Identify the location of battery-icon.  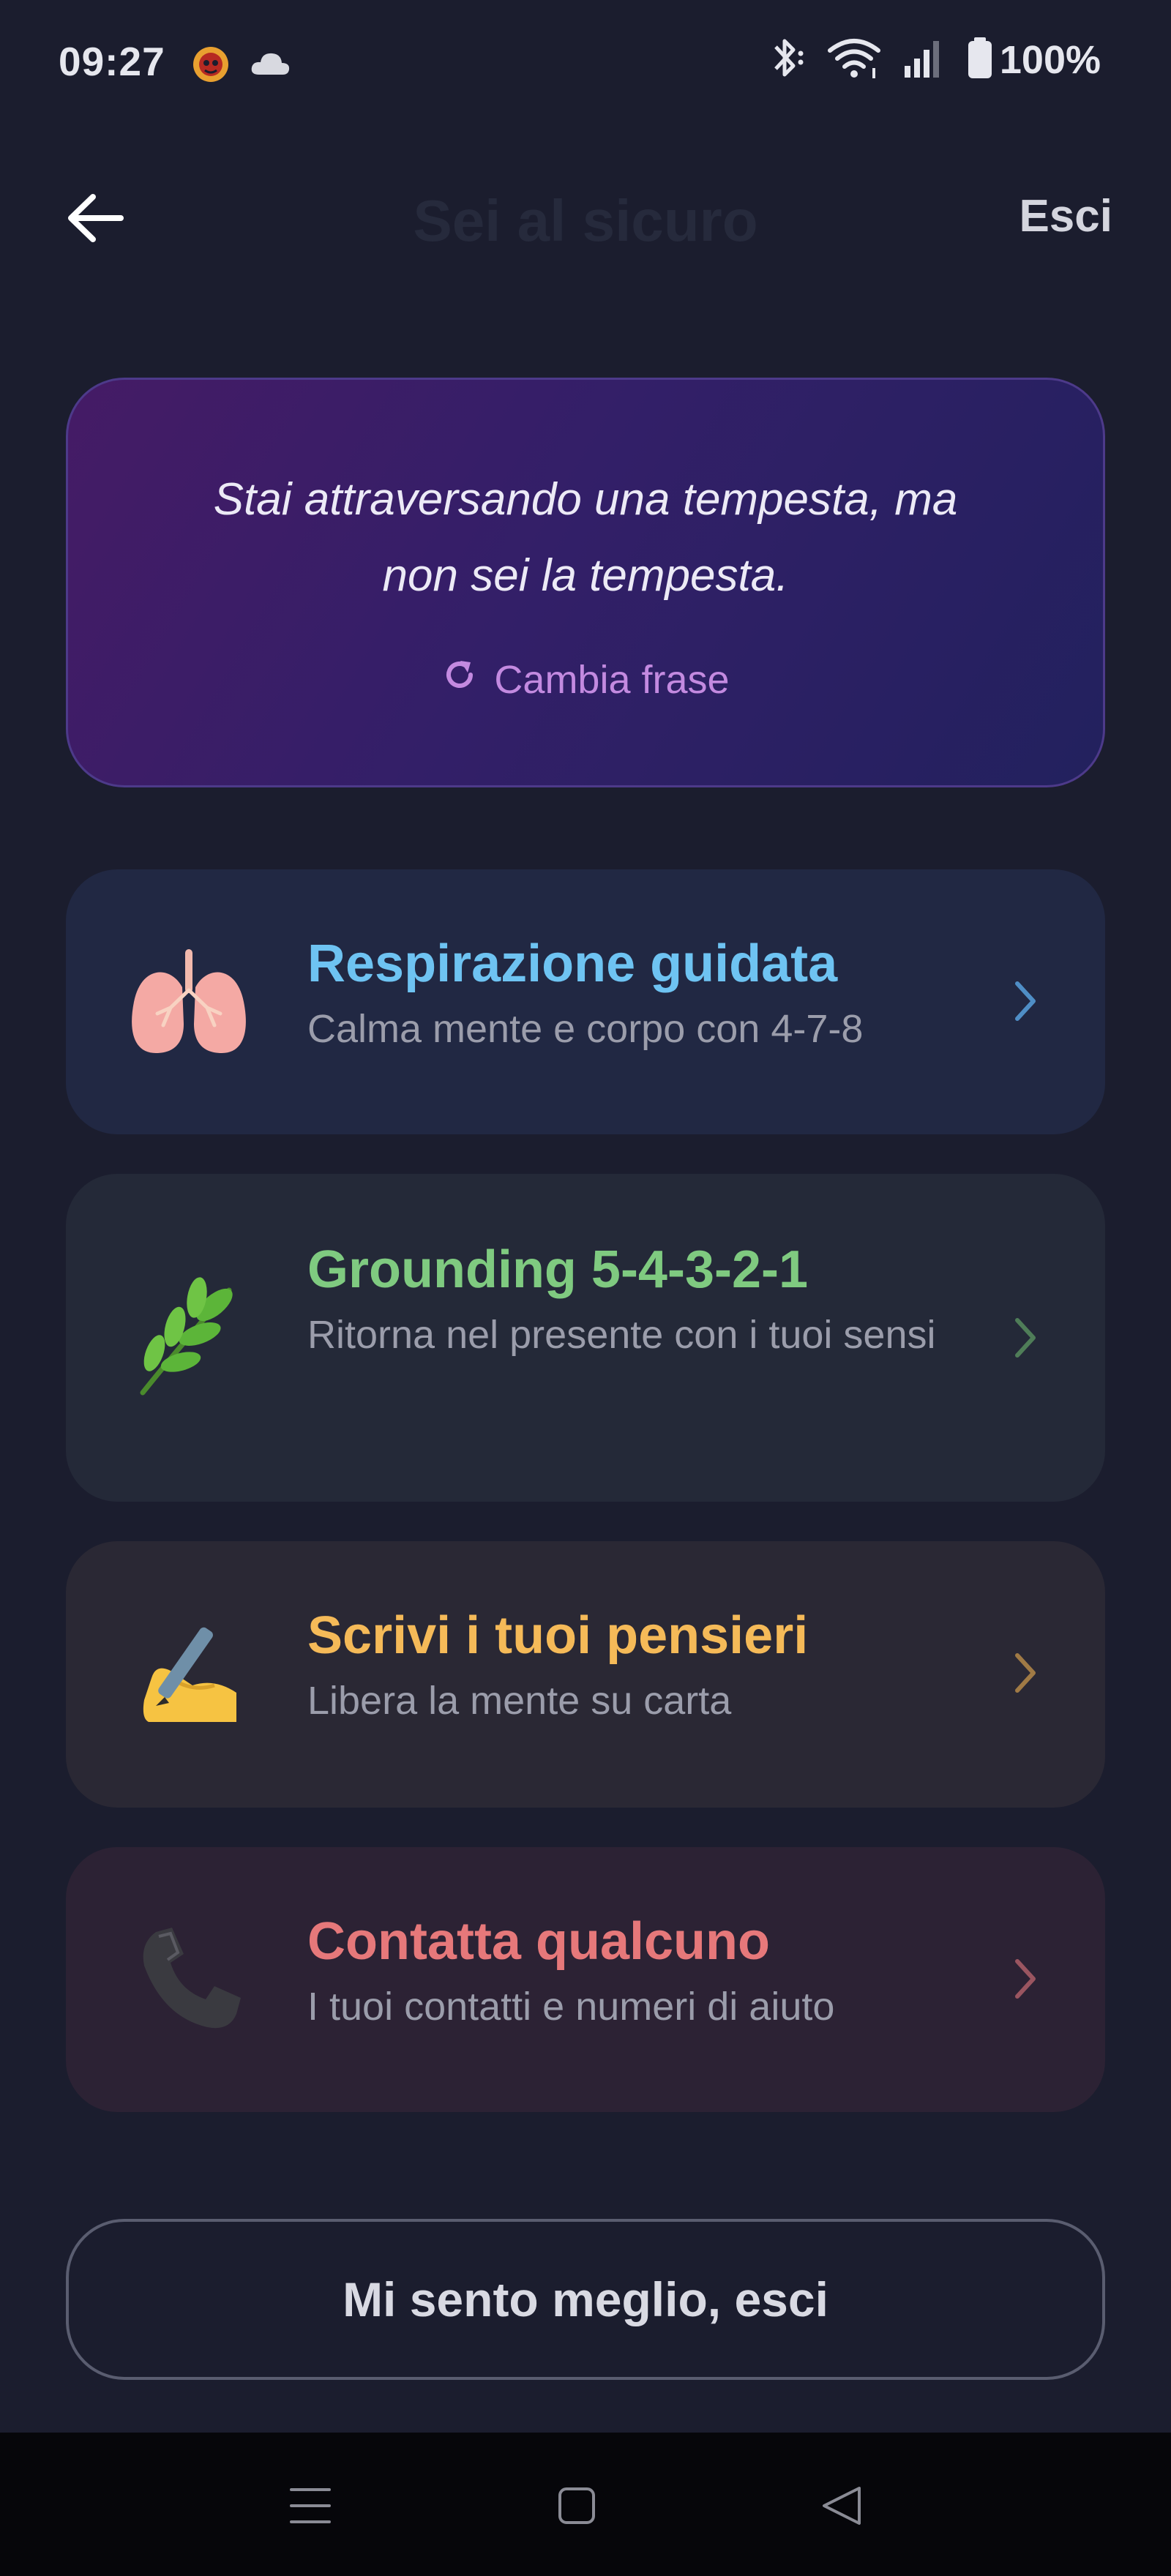
(980, 59).